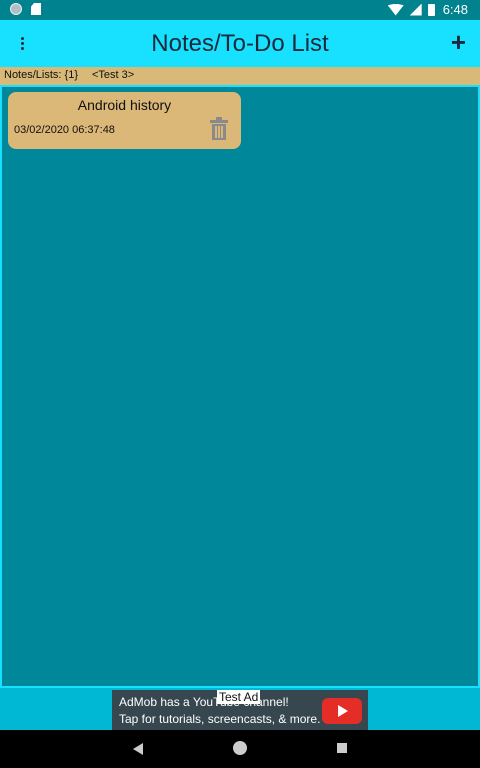  What do you see at coordinates (25, 9) in the screenshot?
I see `status-left-icons` at bounding box center [25, 9].